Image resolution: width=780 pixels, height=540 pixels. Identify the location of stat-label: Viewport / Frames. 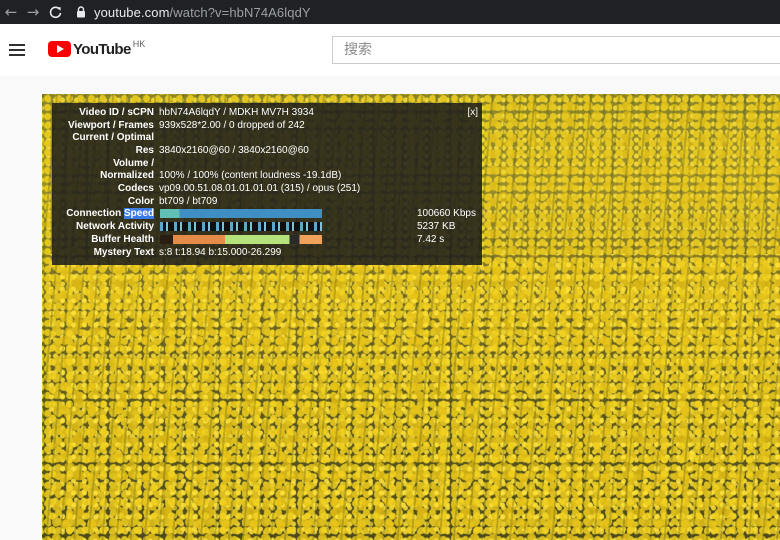
(111, 125).